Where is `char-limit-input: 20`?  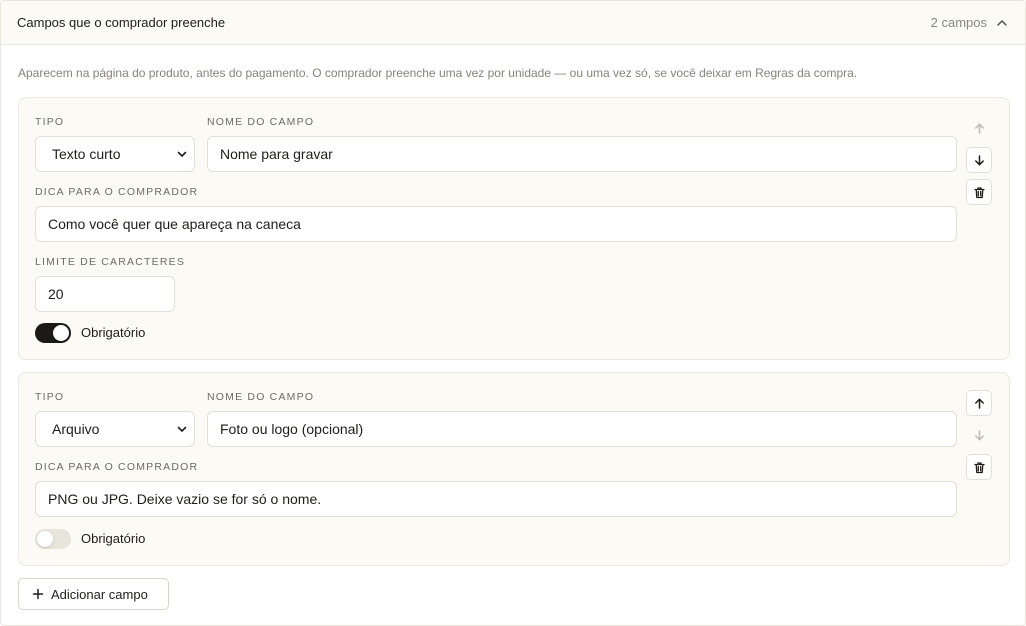 char-limit-input: 20 is located at coordinates (105, 294).